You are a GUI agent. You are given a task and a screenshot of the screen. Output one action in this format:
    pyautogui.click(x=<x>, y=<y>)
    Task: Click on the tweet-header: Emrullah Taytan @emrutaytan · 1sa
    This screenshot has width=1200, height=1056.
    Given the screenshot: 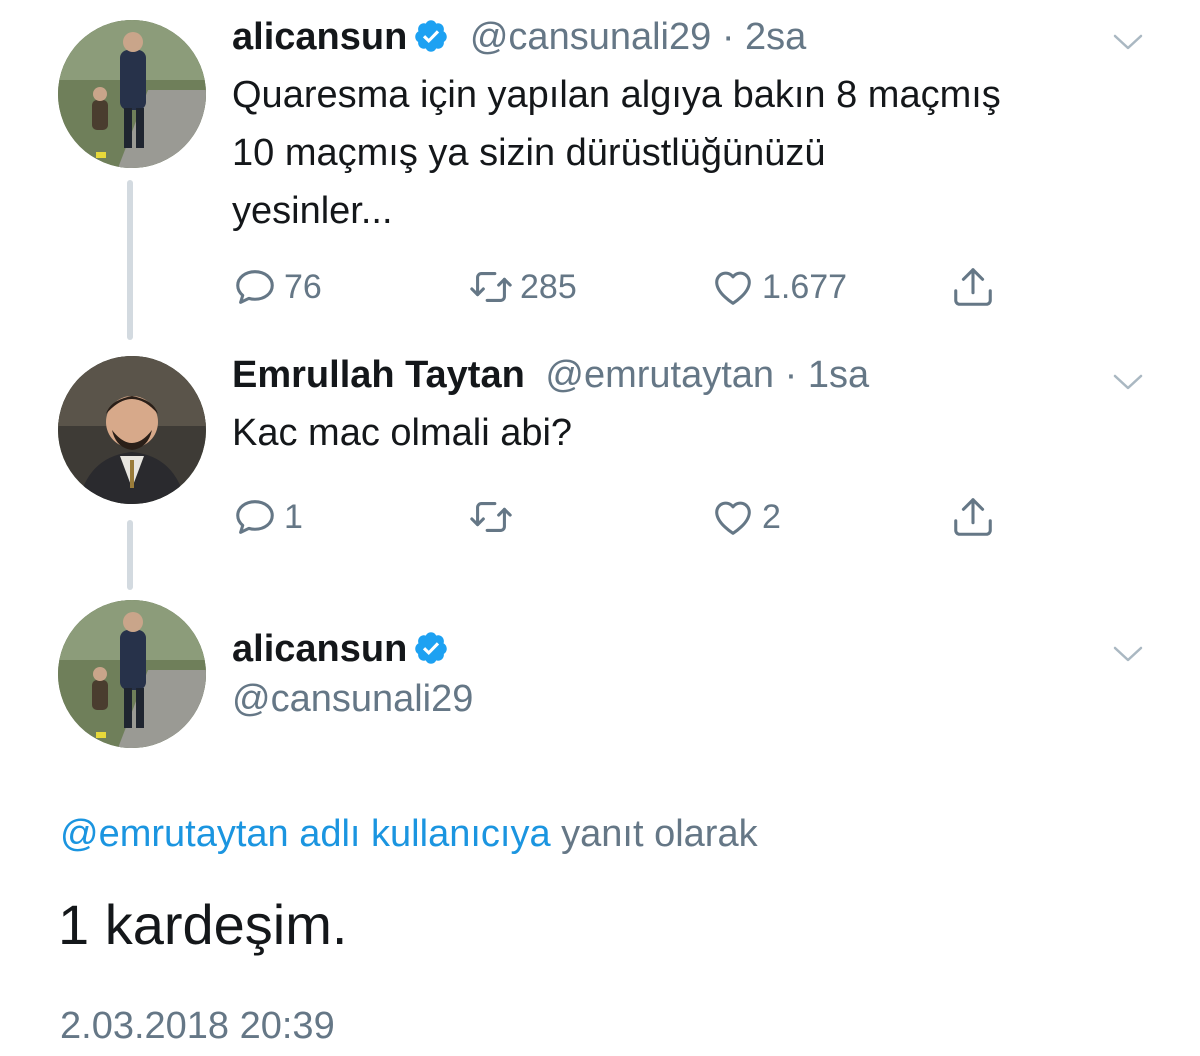 What is the action you would take?
    pyautogui.click(x=550, y=375)
    